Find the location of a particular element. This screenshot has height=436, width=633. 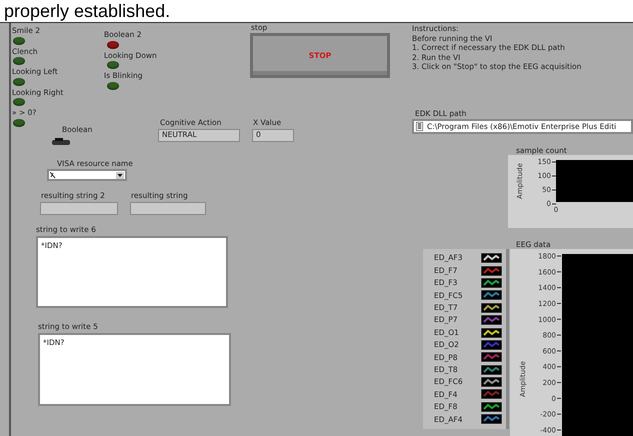

browse-icon is located at coordinates (419, 126).